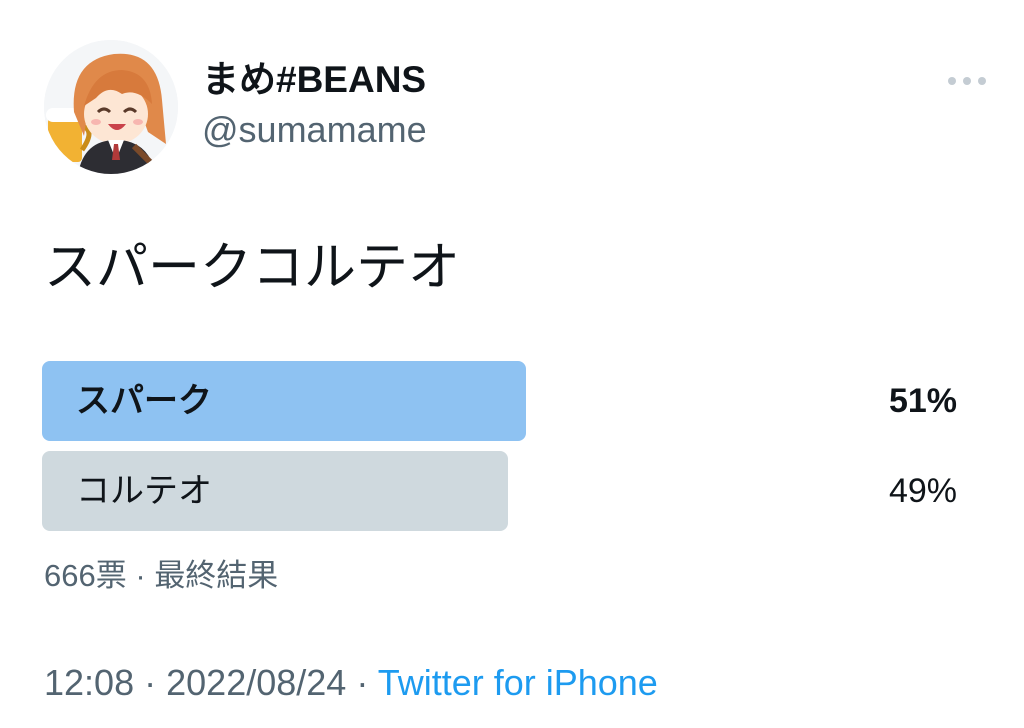  I want to click on poll-vote-count: 666票, so click(85, 575).